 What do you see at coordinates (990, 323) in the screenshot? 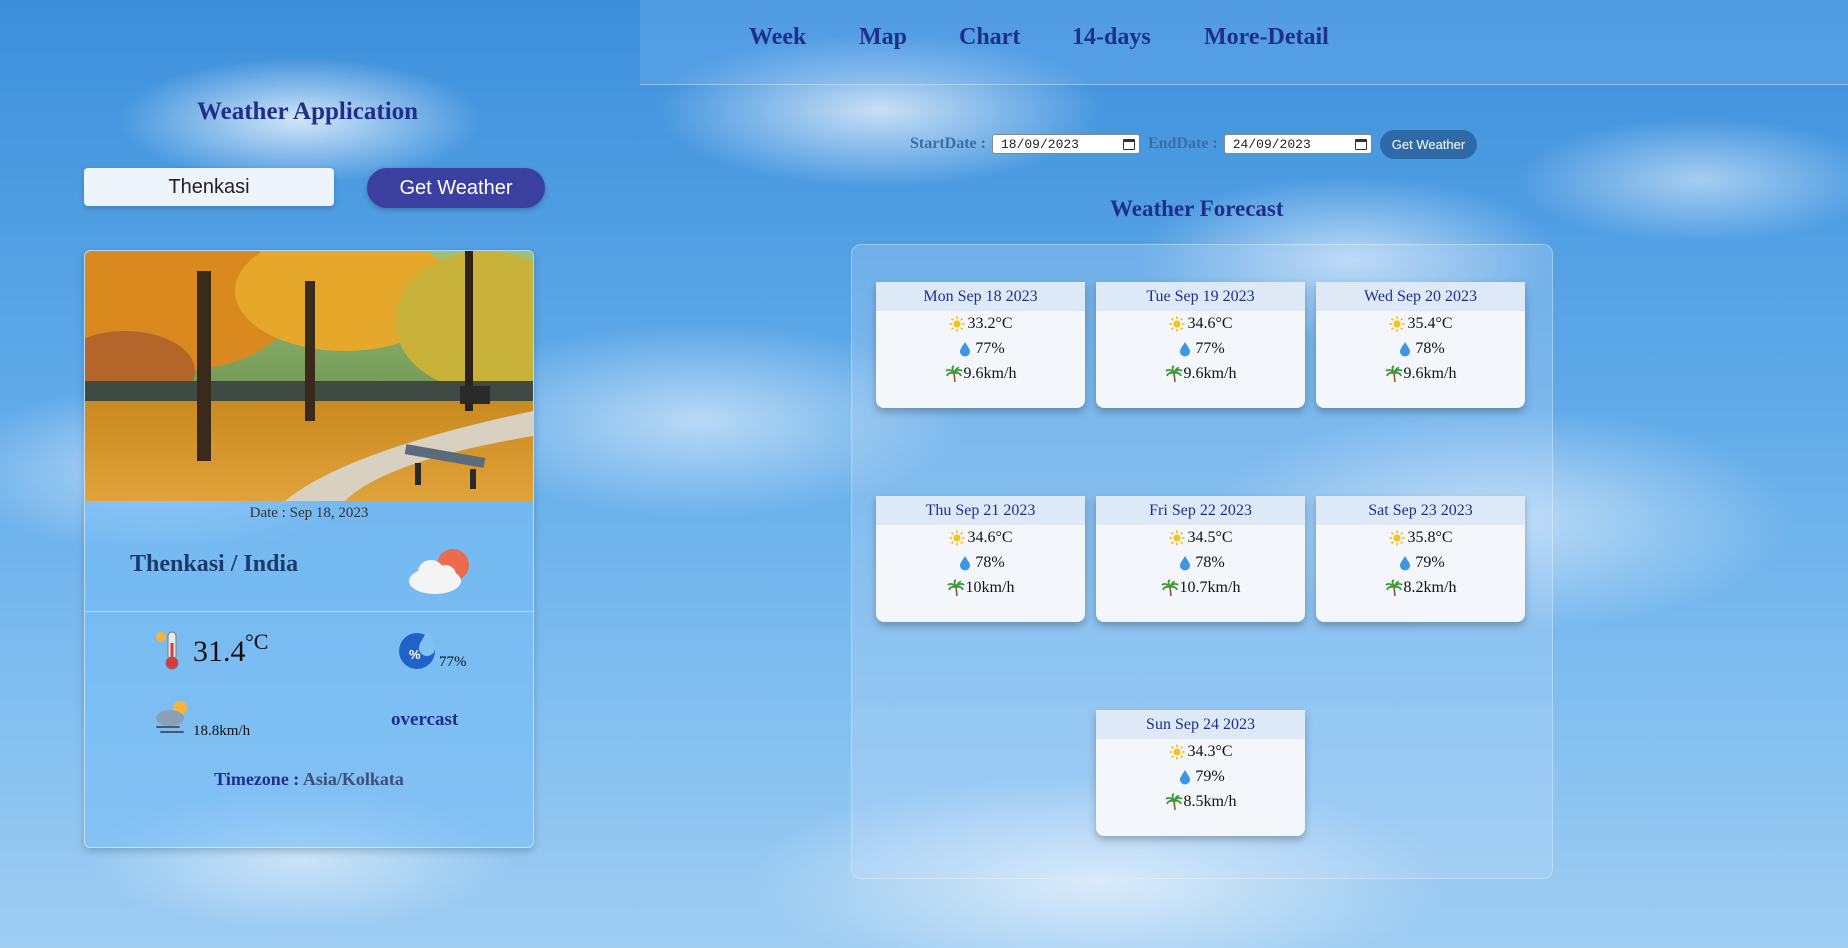
I see `forecast-day-temp: 33.2°C` at bounding box center [990, 323].